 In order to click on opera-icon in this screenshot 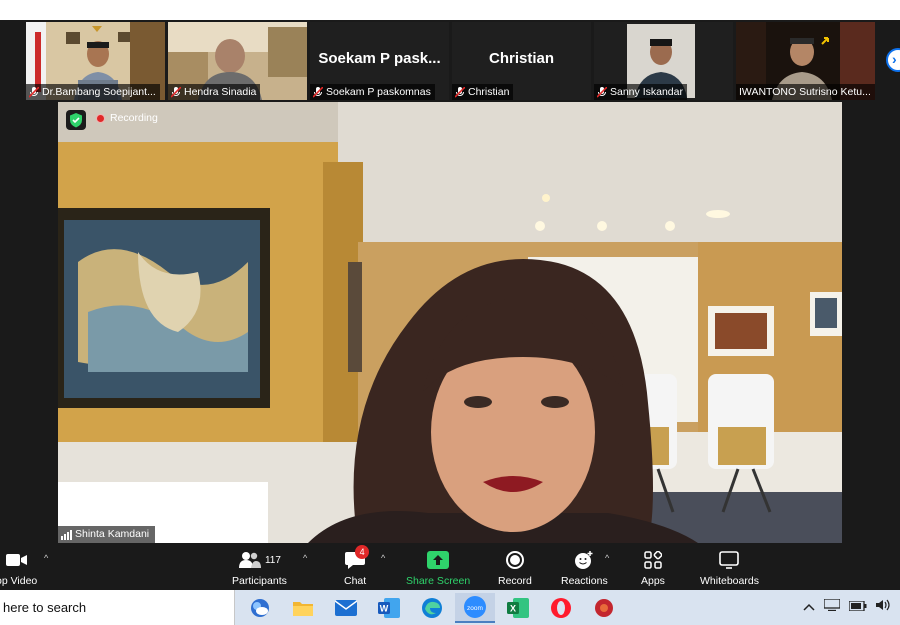, I will do `click(561, 608)`.